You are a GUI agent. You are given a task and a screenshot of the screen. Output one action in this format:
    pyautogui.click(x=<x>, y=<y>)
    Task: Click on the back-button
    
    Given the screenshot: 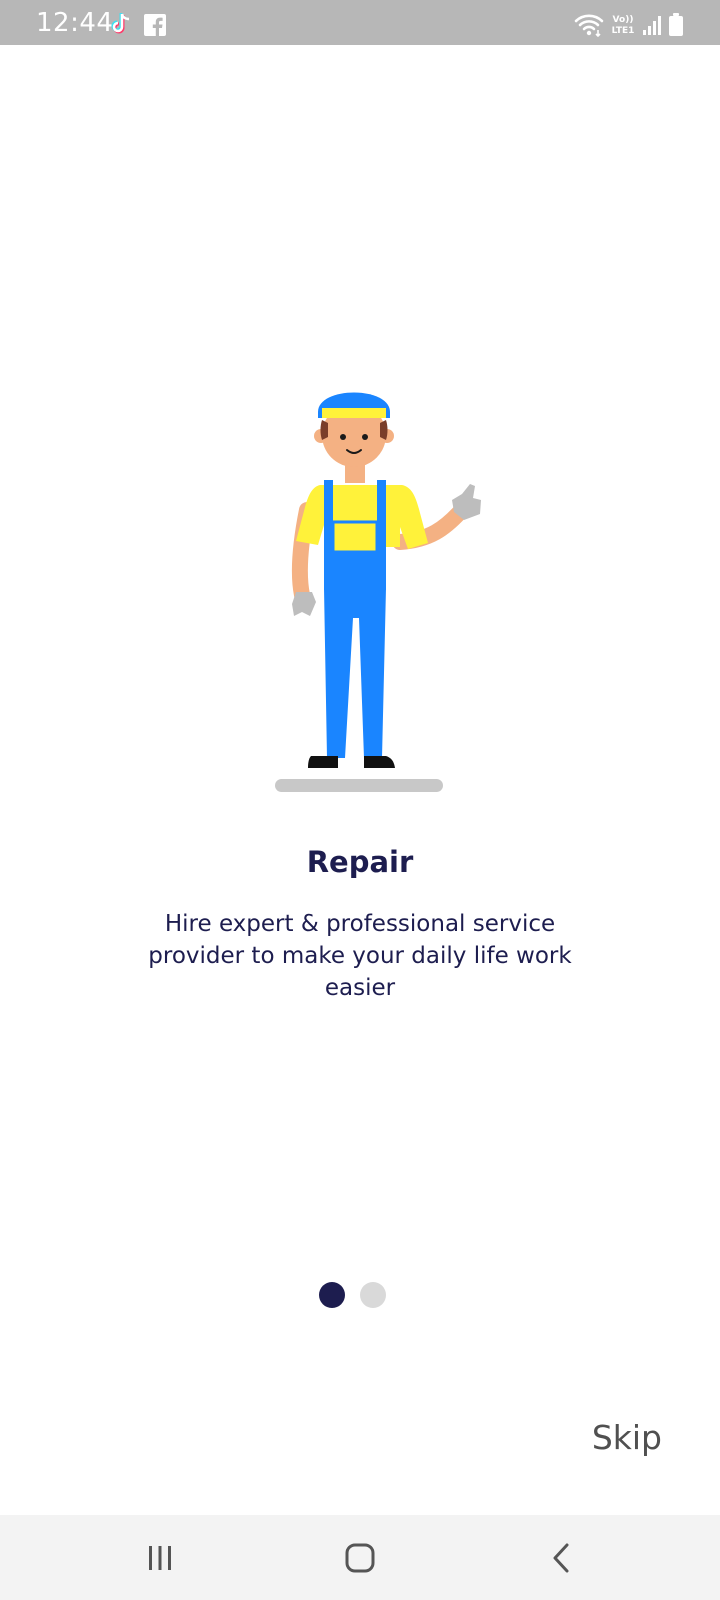 What is the action you would take?
    pyautogui.click(x=562, y=1557)
    